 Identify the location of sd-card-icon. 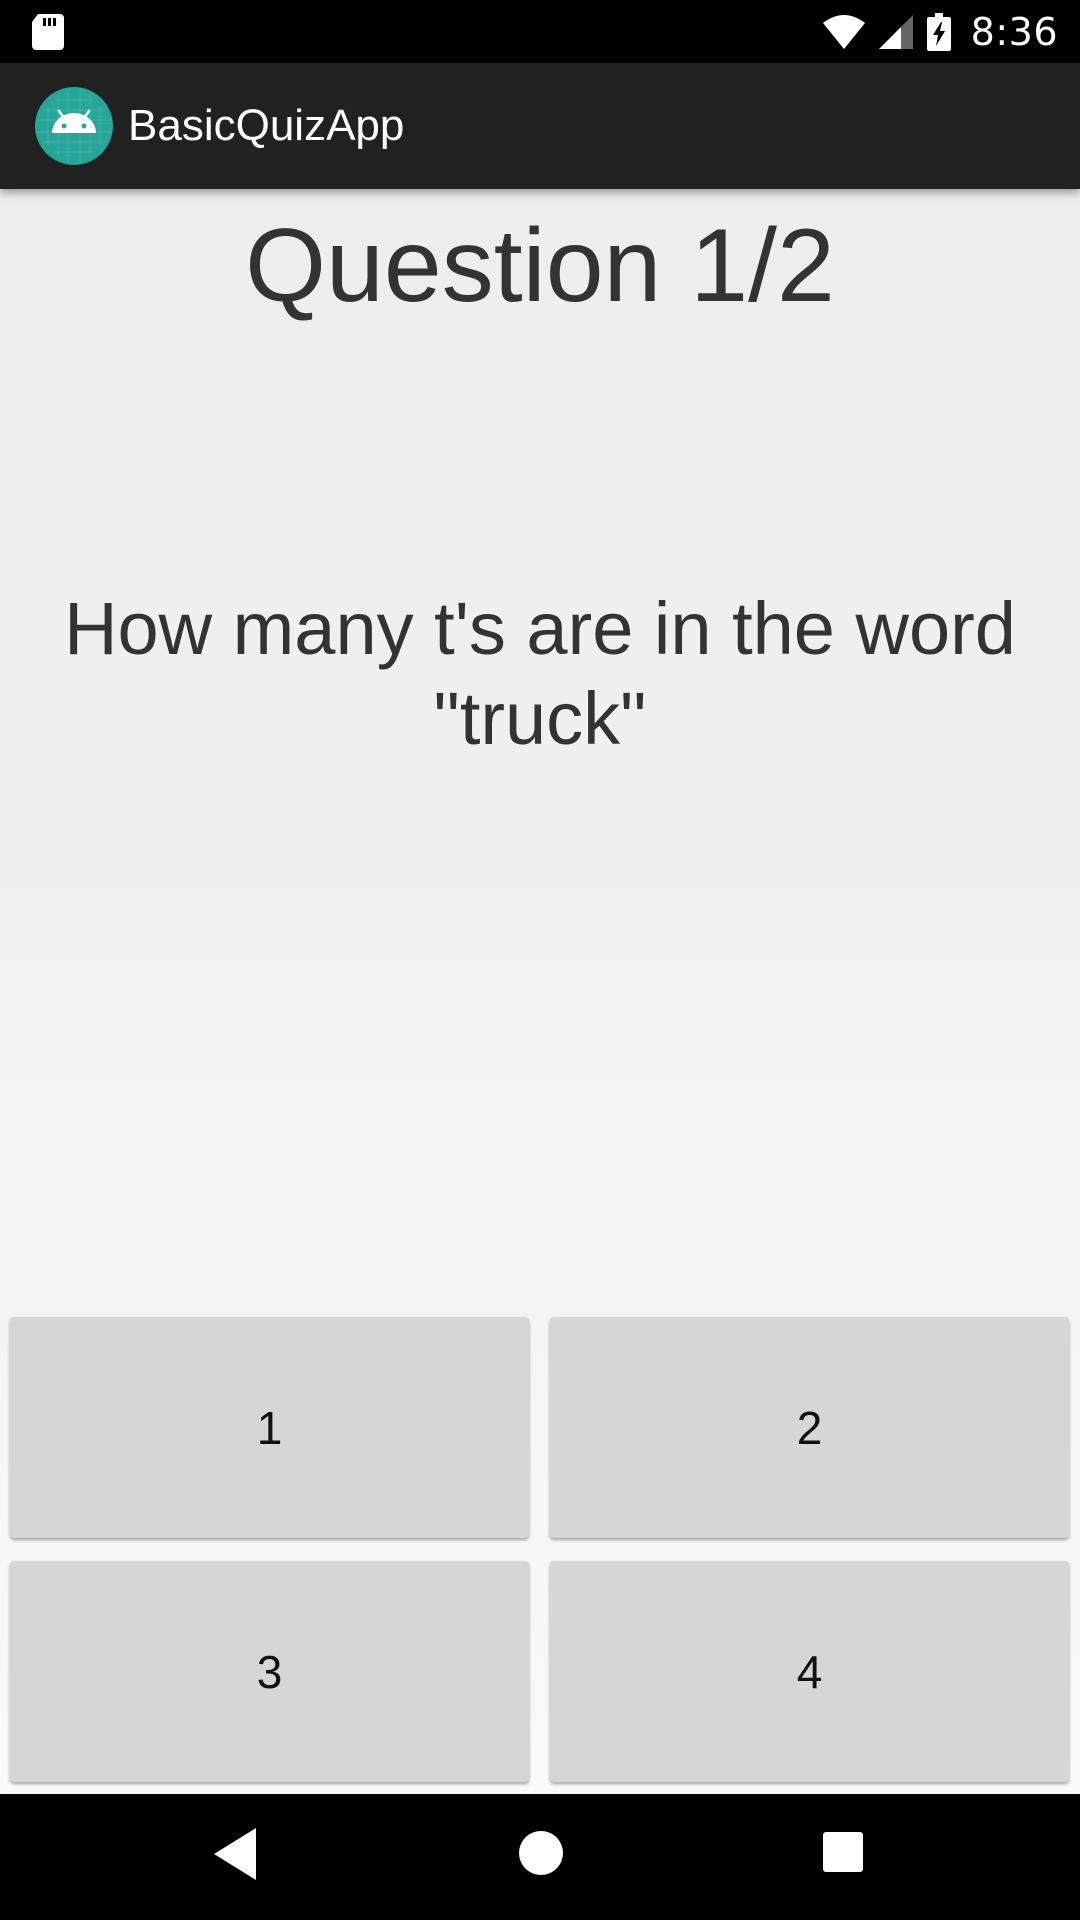
(48, 32).